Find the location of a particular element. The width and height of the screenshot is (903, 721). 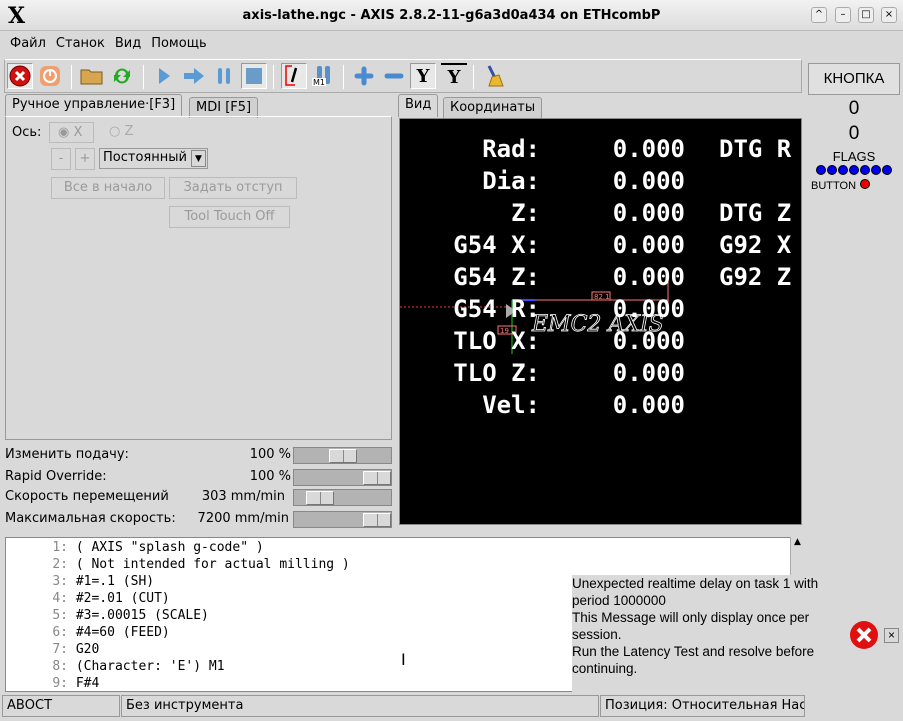

rapid-override-value: 100 % is located at coordinates (270, 476).